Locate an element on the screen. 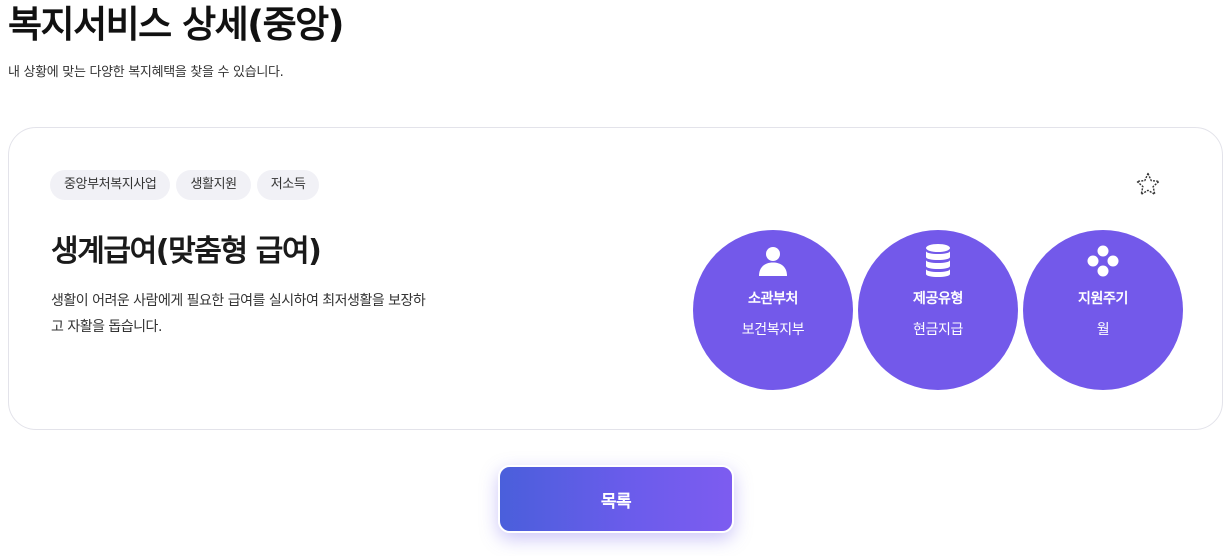 The height and width of the screenshot is (556, 1232). tag-list: 중앙부처복지사업 생활지원 저소득 is located at coordinates (185, 185).